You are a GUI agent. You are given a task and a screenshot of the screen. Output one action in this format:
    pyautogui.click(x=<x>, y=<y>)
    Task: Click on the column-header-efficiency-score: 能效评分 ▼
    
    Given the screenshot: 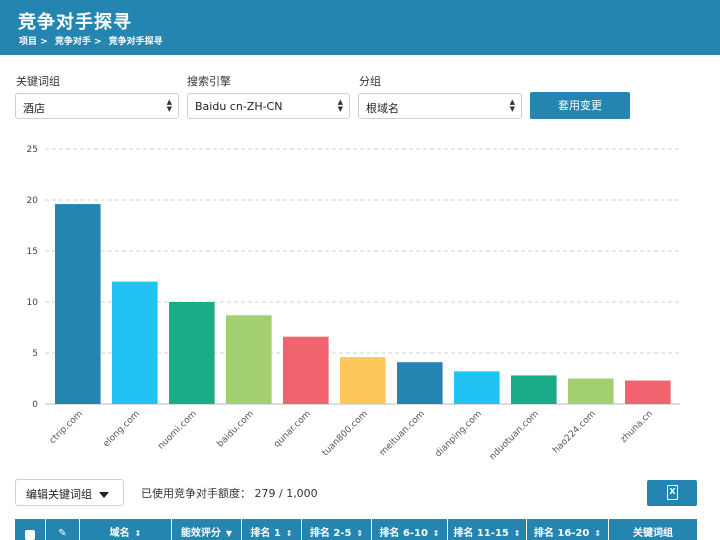 What is the action you would take?
    pyautogui.click(x=207, y=529)
    